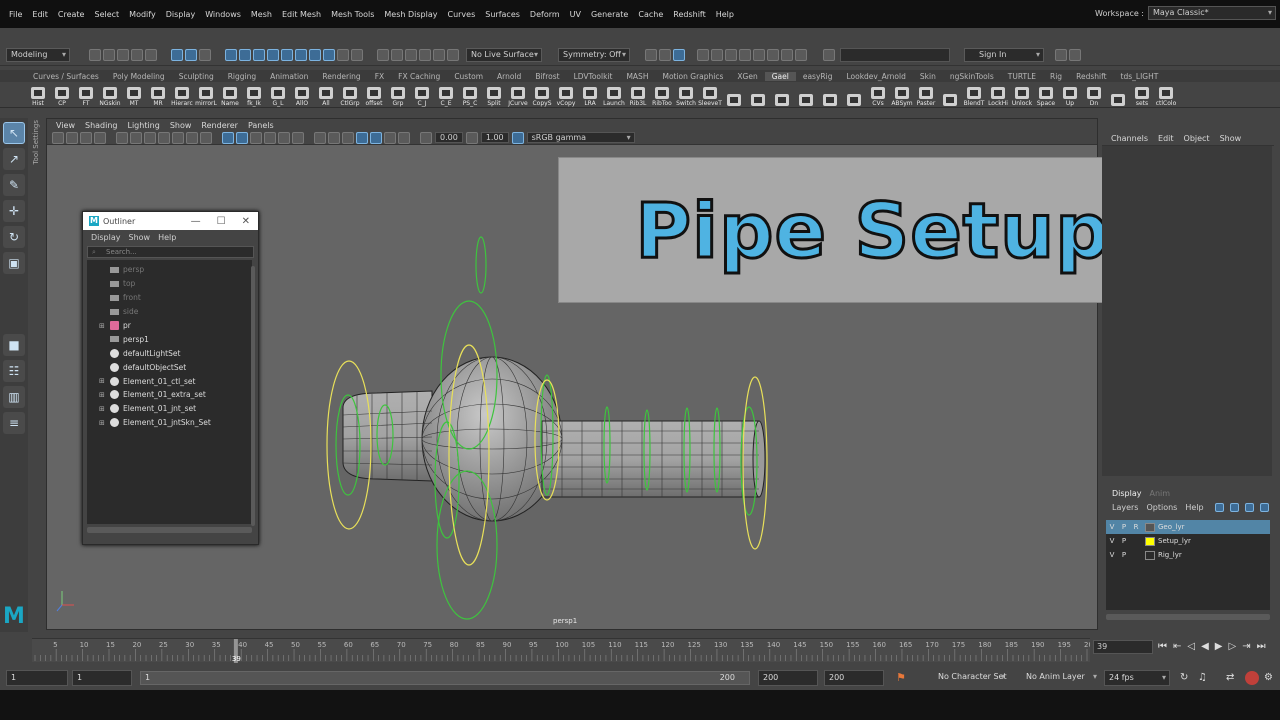  Describe the element at coordinates (137, 54) in the screenshot. I see `undo-icon` at that location.